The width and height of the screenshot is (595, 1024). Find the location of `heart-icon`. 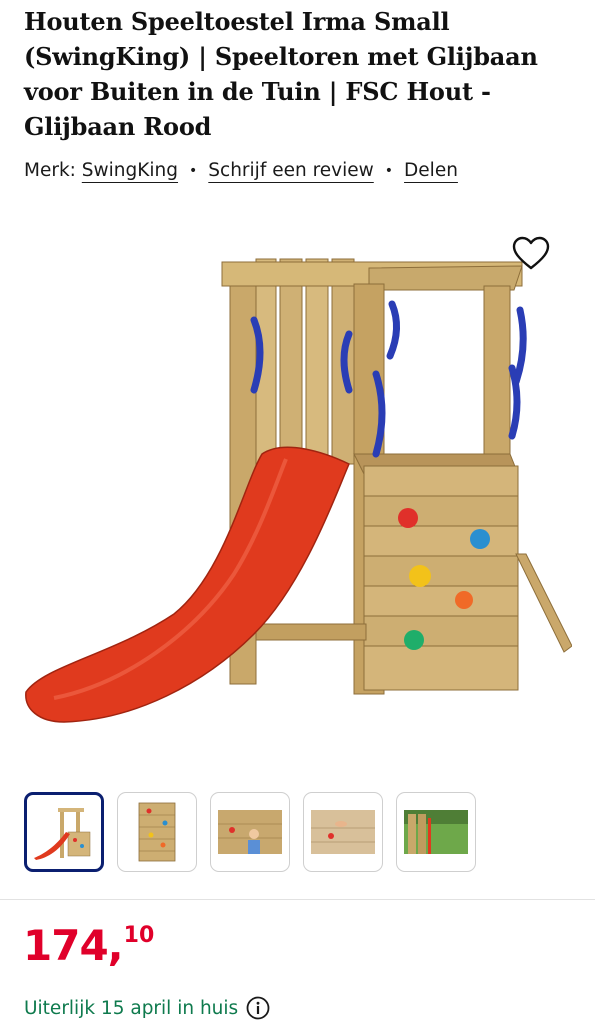

heart-icon is located at coordinates (531, 254).